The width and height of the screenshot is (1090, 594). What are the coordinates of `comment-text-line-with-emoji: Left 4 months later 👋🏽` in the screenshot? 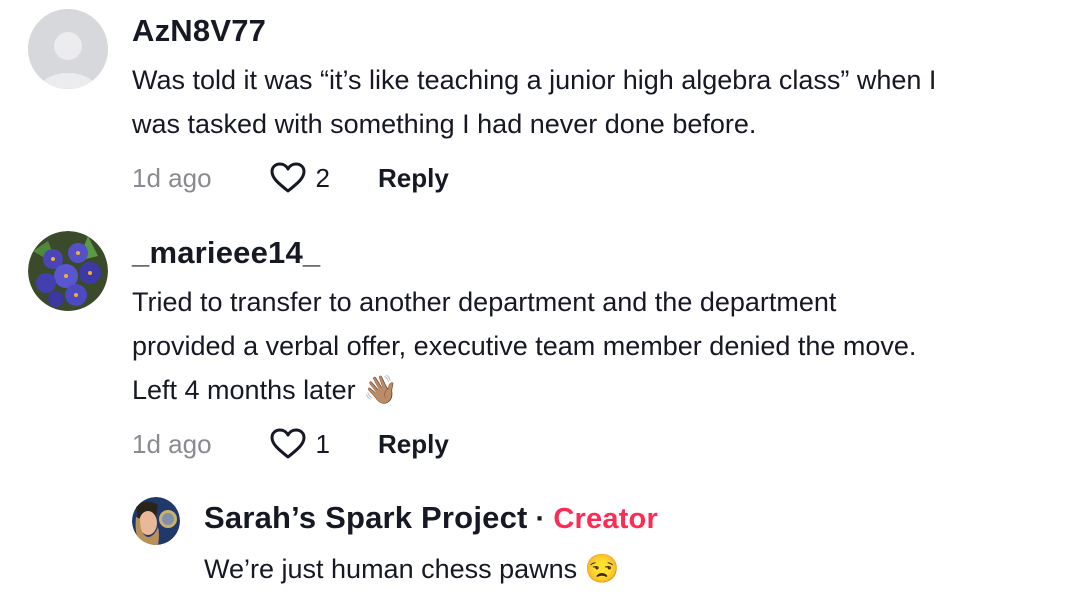 It's located at (265, 390).